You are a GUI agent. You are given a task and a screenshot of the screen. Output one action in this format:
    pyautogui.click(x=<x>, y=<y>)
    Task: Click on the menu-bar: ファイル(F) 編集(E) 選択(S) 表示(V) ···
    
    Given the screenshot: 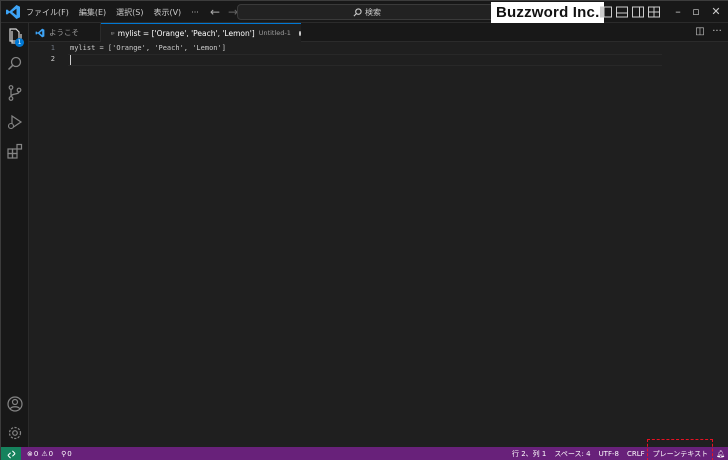 What is the action you would take?
    pyautogui.click(x=117, y=12)
    